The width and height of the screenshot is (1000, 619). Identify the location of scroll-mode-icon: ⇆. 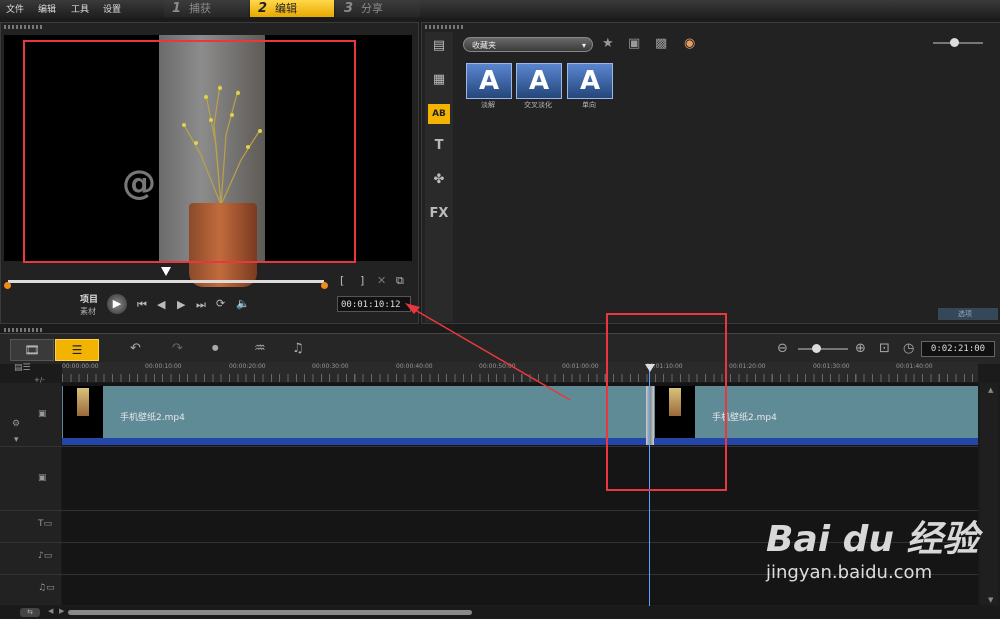
(30, 612).